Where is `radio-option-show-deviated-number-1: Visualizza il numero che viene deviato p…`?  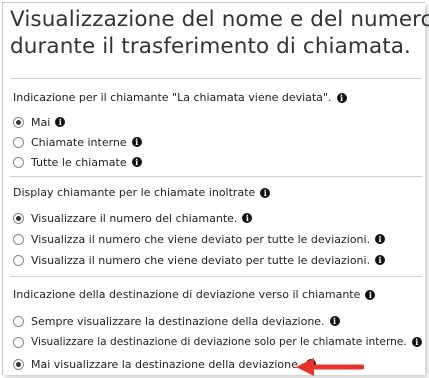
radio-option-show-deviated-number-1: Visualizza il numero che viene deviato p… is located at coordinates (199, 239).